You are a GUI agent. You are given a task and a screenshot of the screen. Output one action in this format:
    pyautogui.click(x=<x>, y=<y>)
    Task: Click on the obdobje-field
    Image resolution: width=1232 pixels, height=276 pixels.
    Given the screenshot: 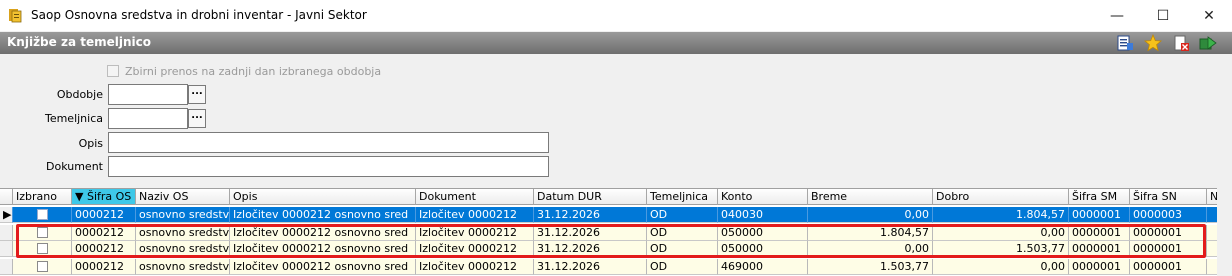 What is the action you would take?
    pyautogui.click(x=148, y=94)
    